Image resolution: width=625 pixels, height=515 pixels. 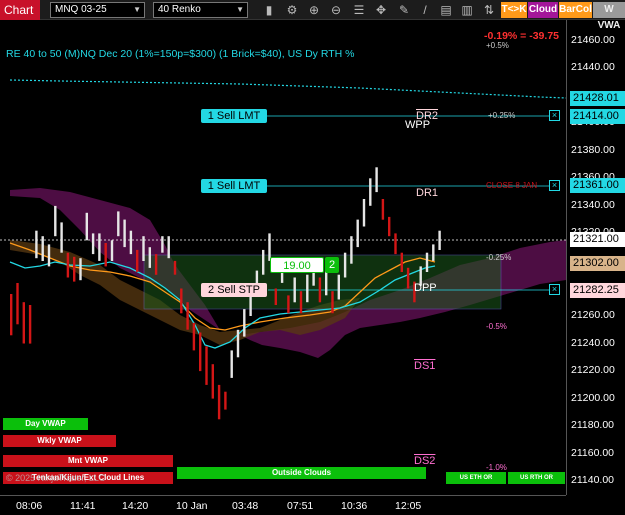 I want to click on time-label: 11:41, so click(x=83, y=506).